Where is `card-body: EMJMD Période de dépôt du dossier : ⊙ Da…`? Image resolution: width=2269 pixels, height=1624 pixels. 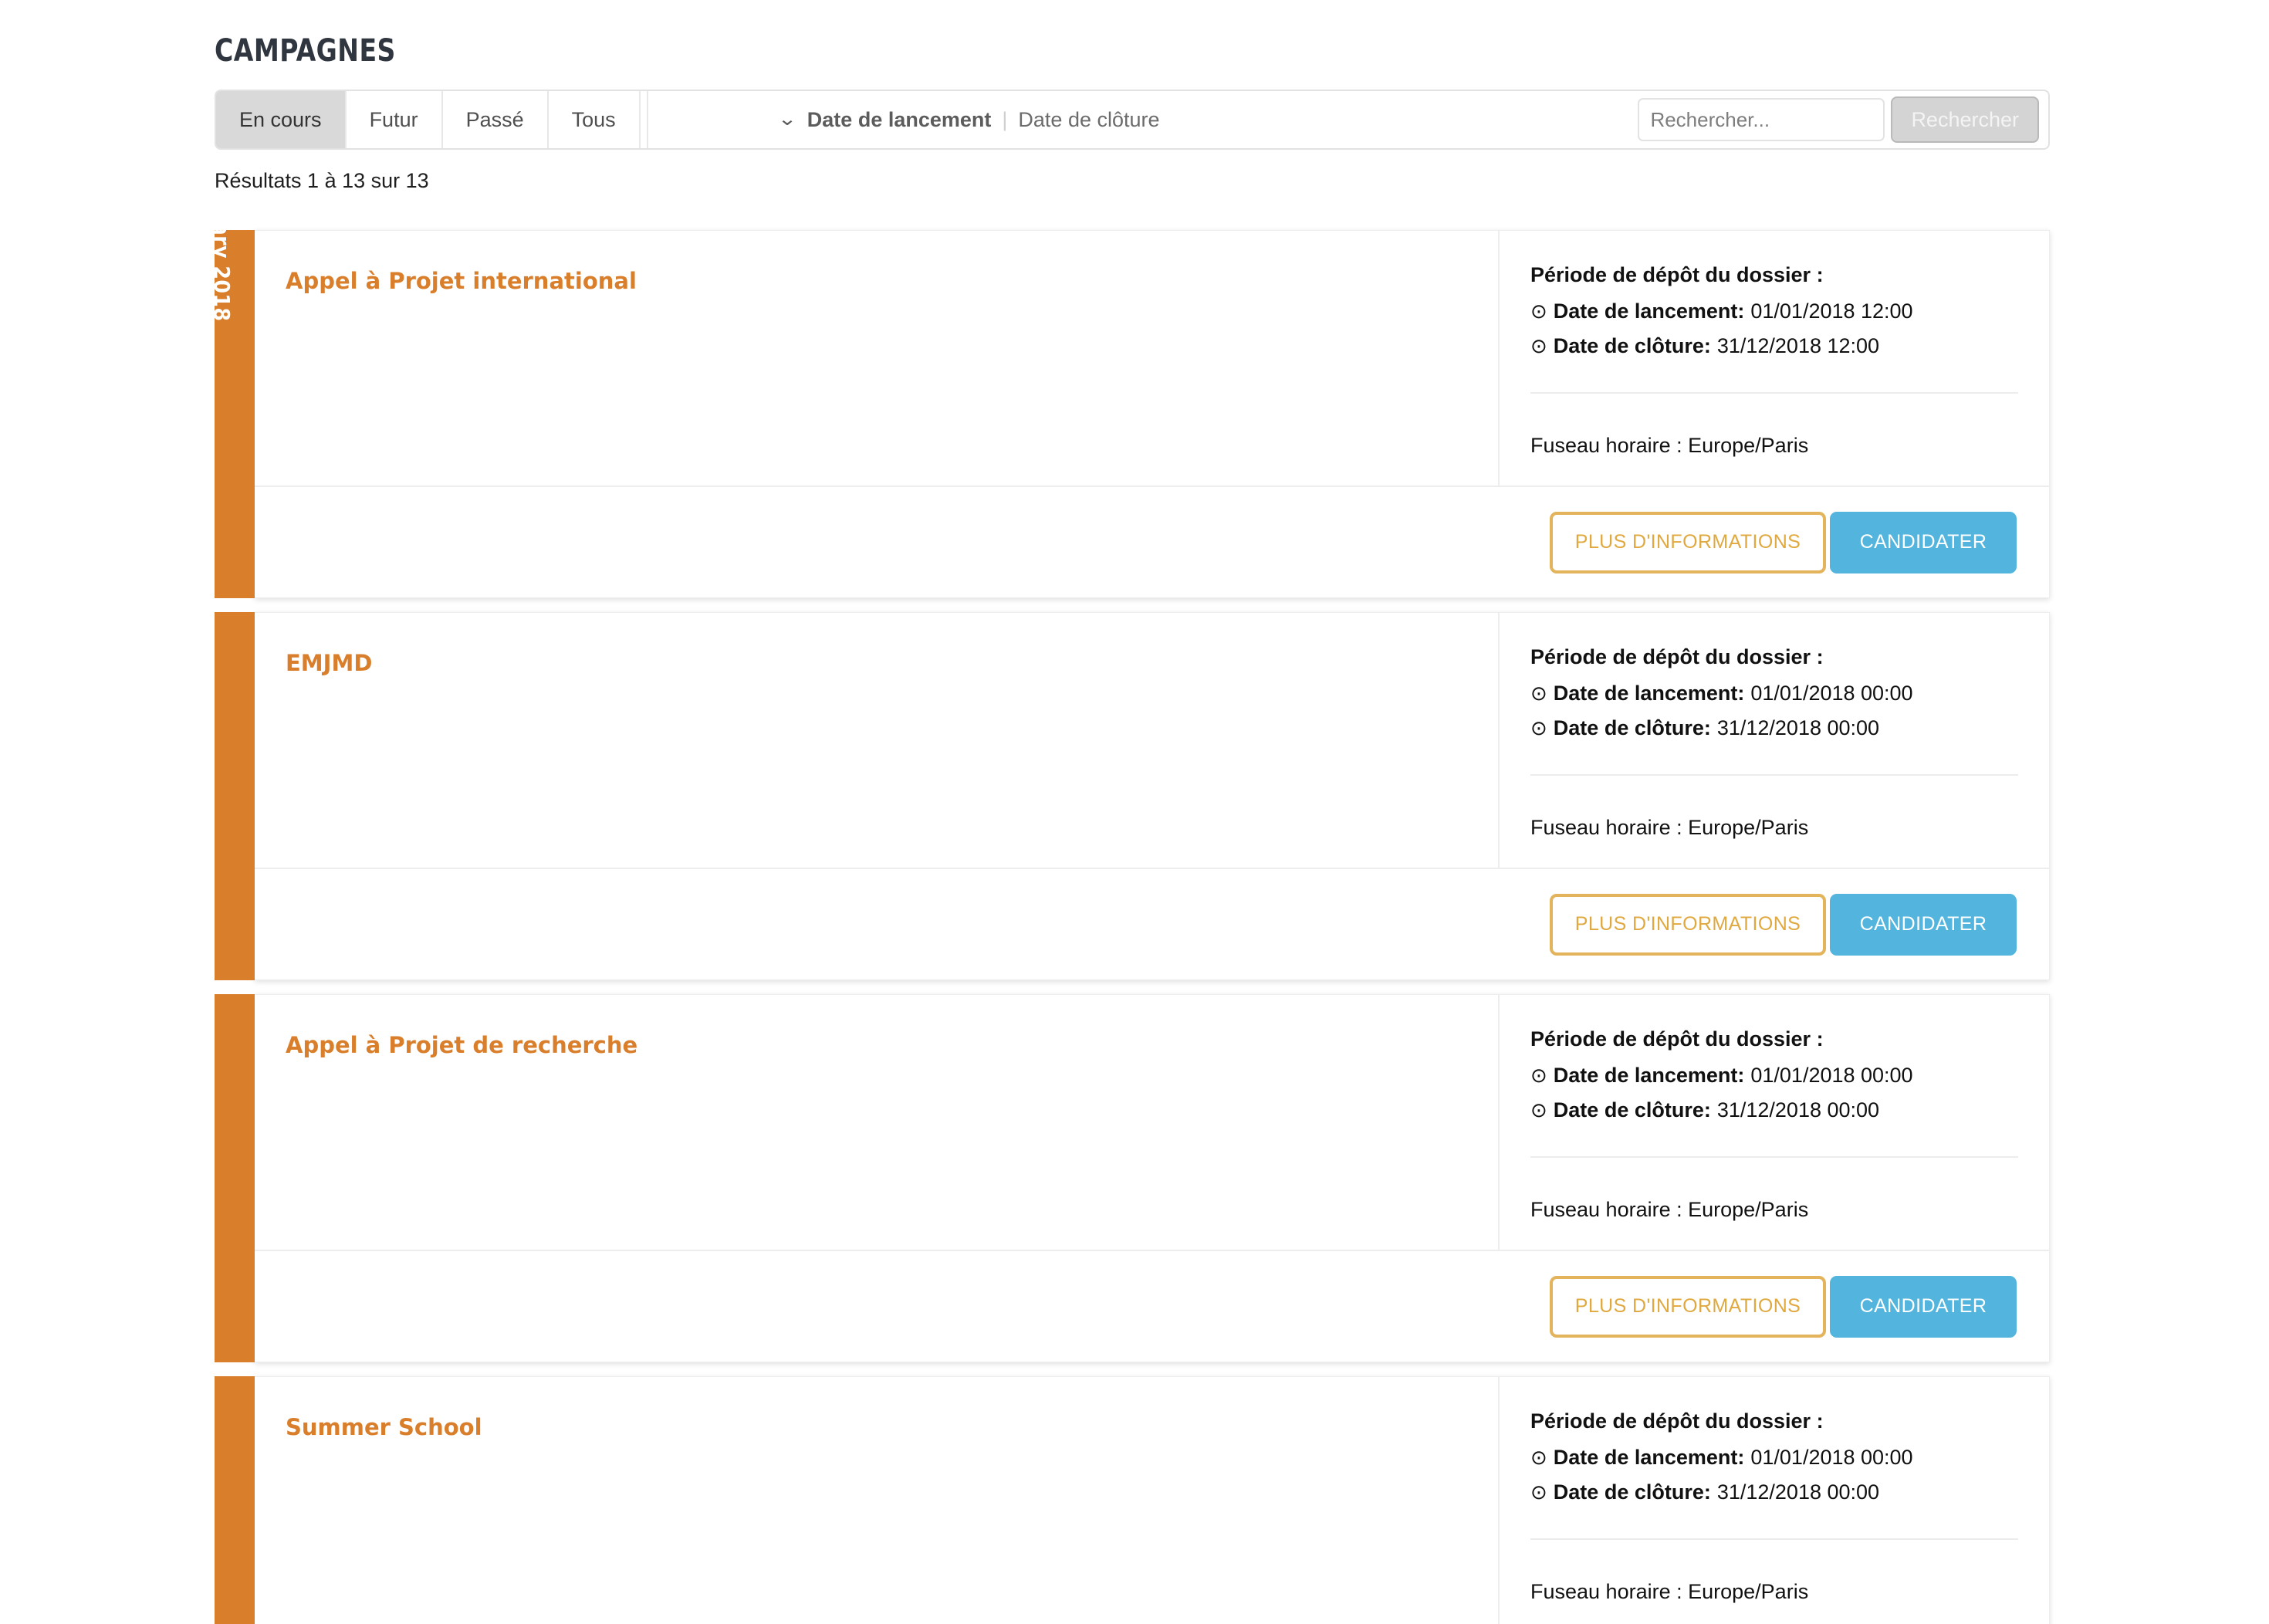
card-body: EMJMD Période de dépôt du dossier : ⊙ Da… is located at coordinates (1152, 741).